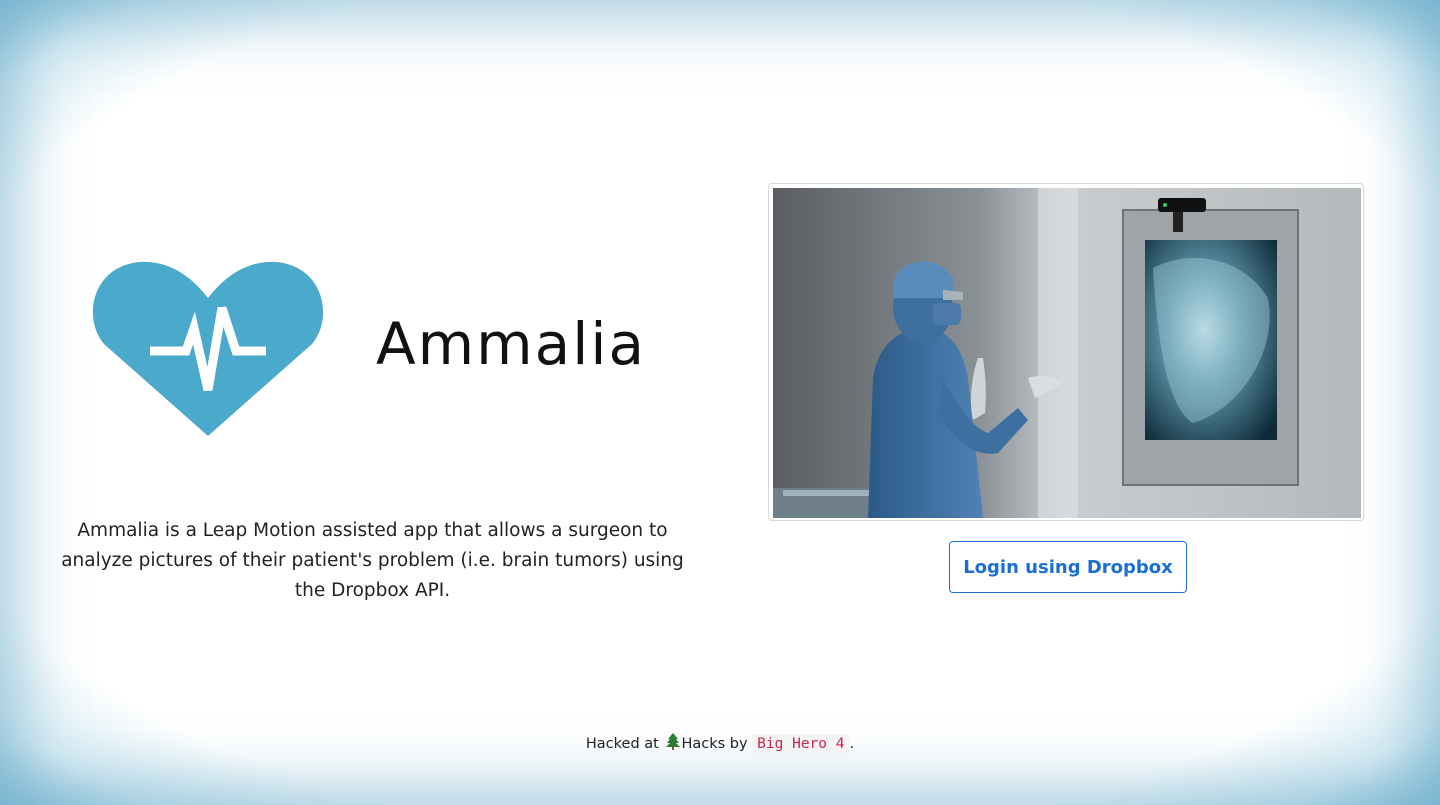 The image size is (1440, 805). What do you see at coordinates (852, 744) in the screenshot?
I see `footer-suffix: .` at bounding box center [852, 744].